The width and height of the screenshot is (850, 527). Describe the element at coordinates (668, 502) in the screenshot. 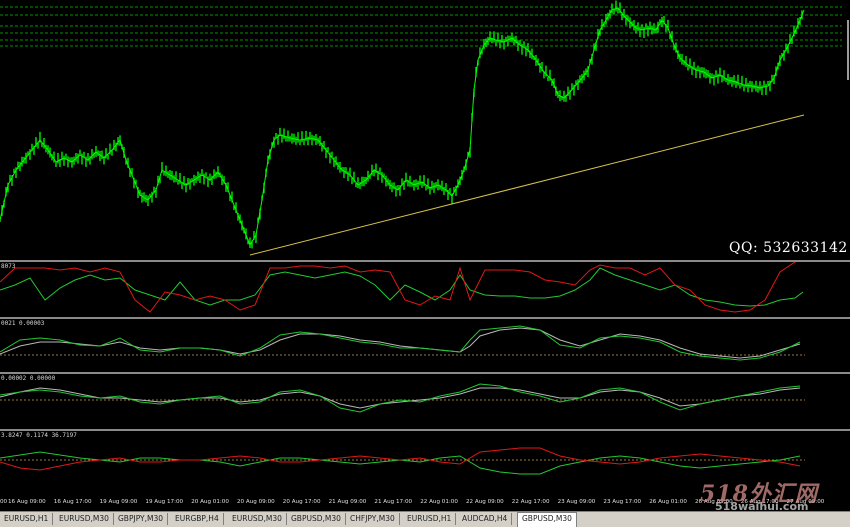

I see `time-axis-label: 26 Aug 01:00` at that location.